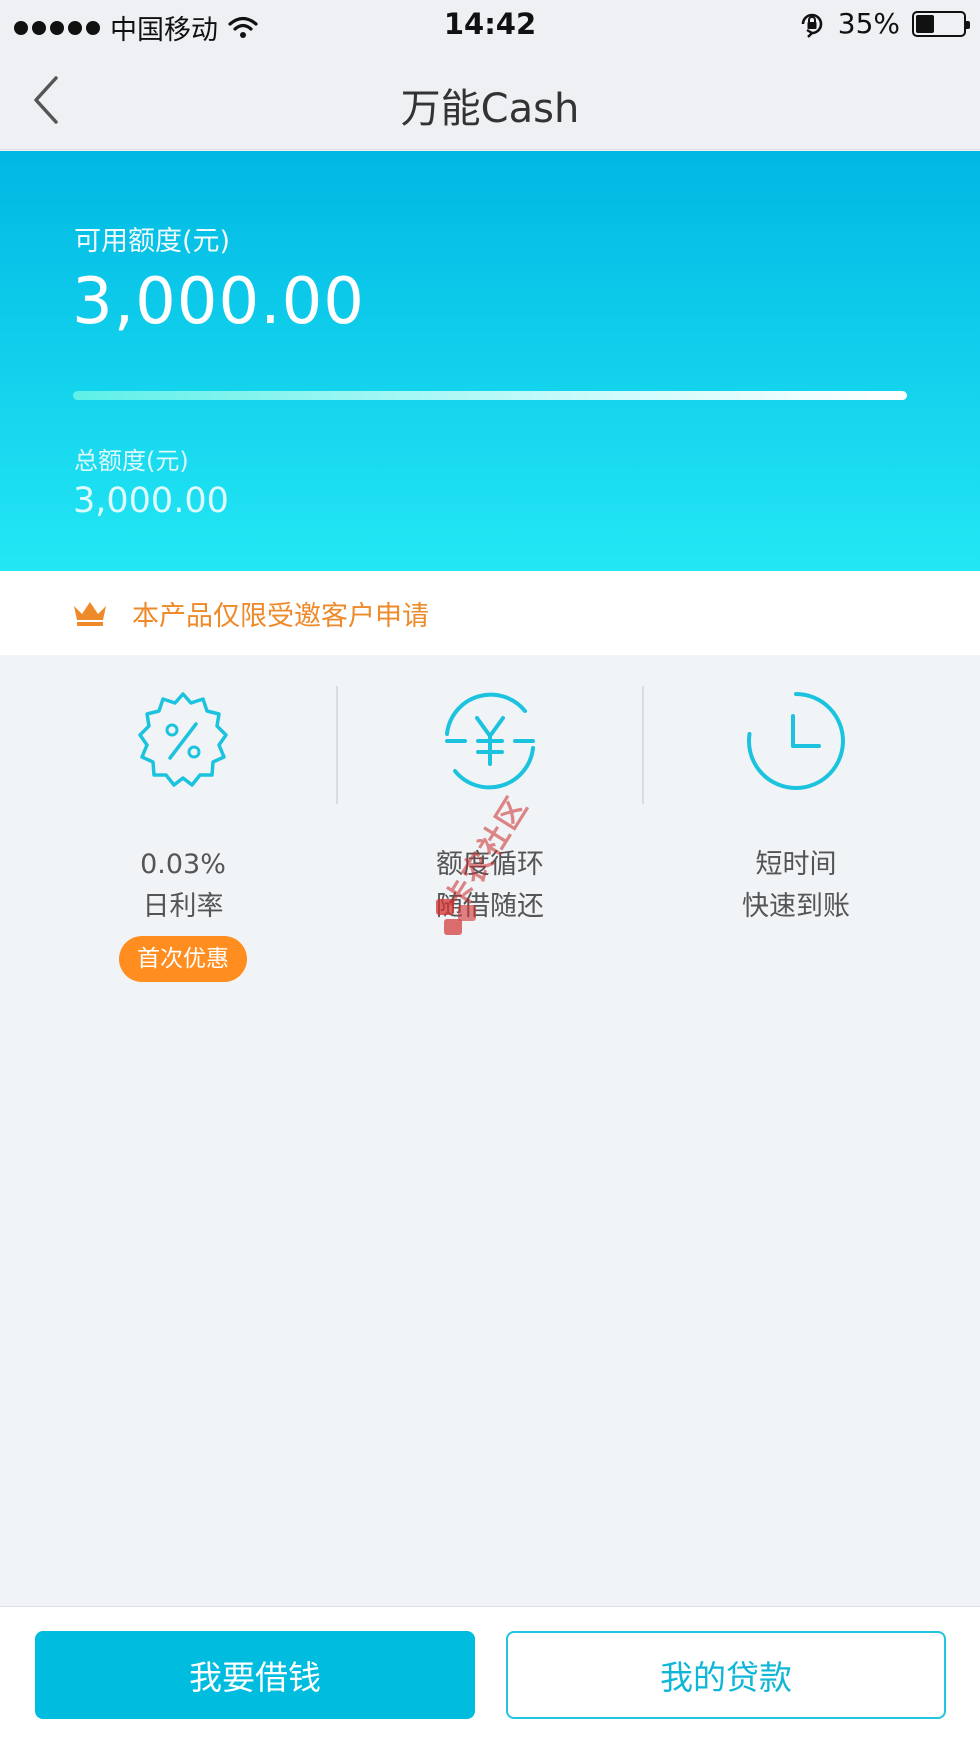  I want to click on watermark-logo-icon, so click(456, 917).